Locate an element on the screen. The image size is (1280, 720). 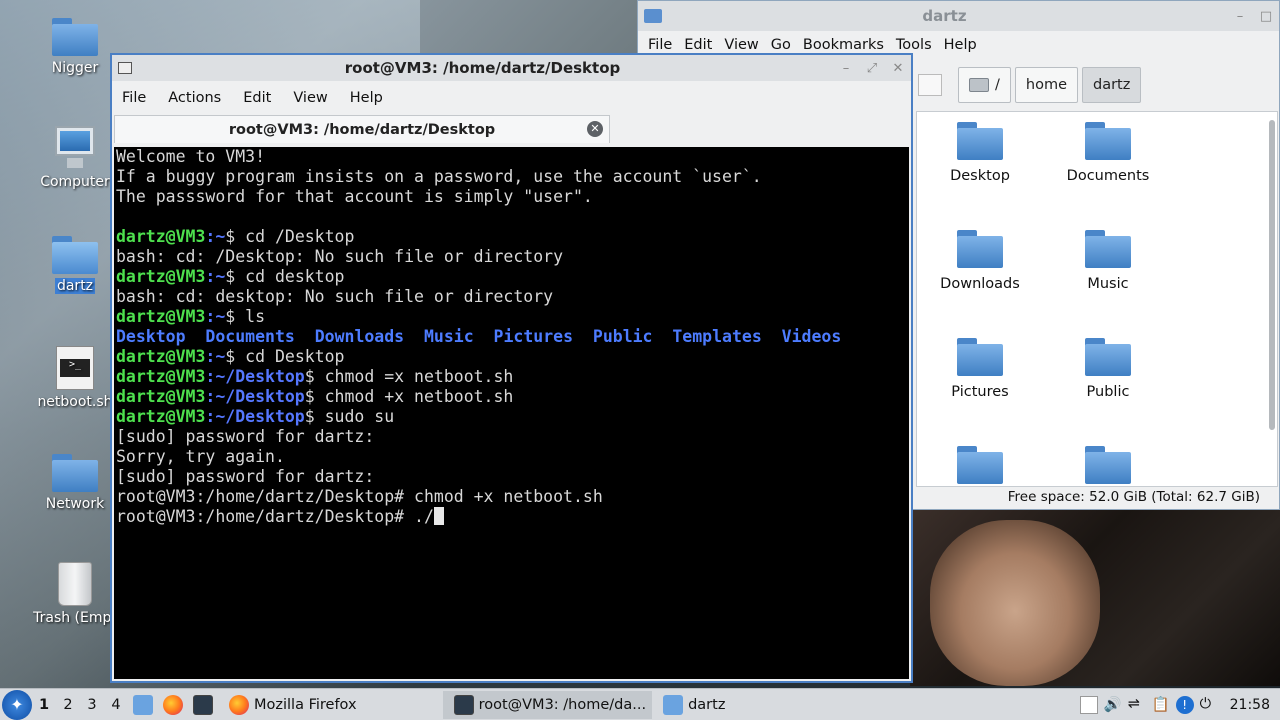
pictures-folder-icon is located at coordinates (980, 357).